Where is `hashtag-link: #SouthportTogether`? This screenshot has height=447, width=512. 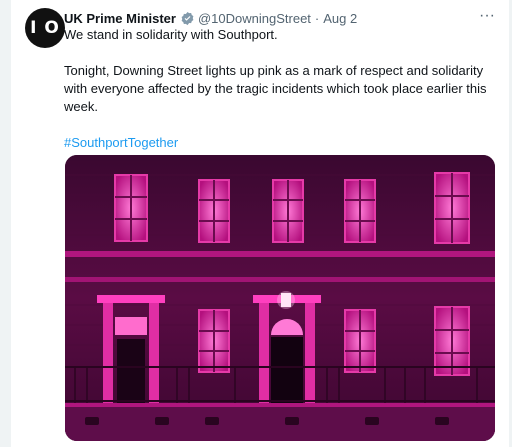
hashtag-link: #SouthportTogether is located at coordinates (121, 143).